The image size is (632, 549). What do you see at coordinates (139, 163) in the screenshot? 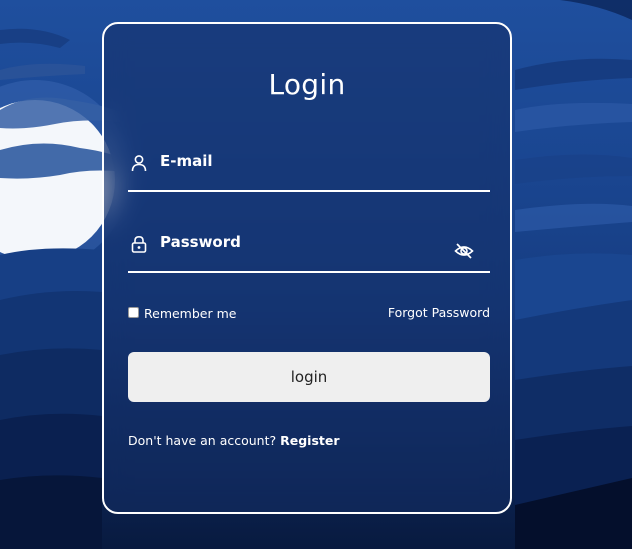
I see `user-icon` at bounding box center [139, 163].